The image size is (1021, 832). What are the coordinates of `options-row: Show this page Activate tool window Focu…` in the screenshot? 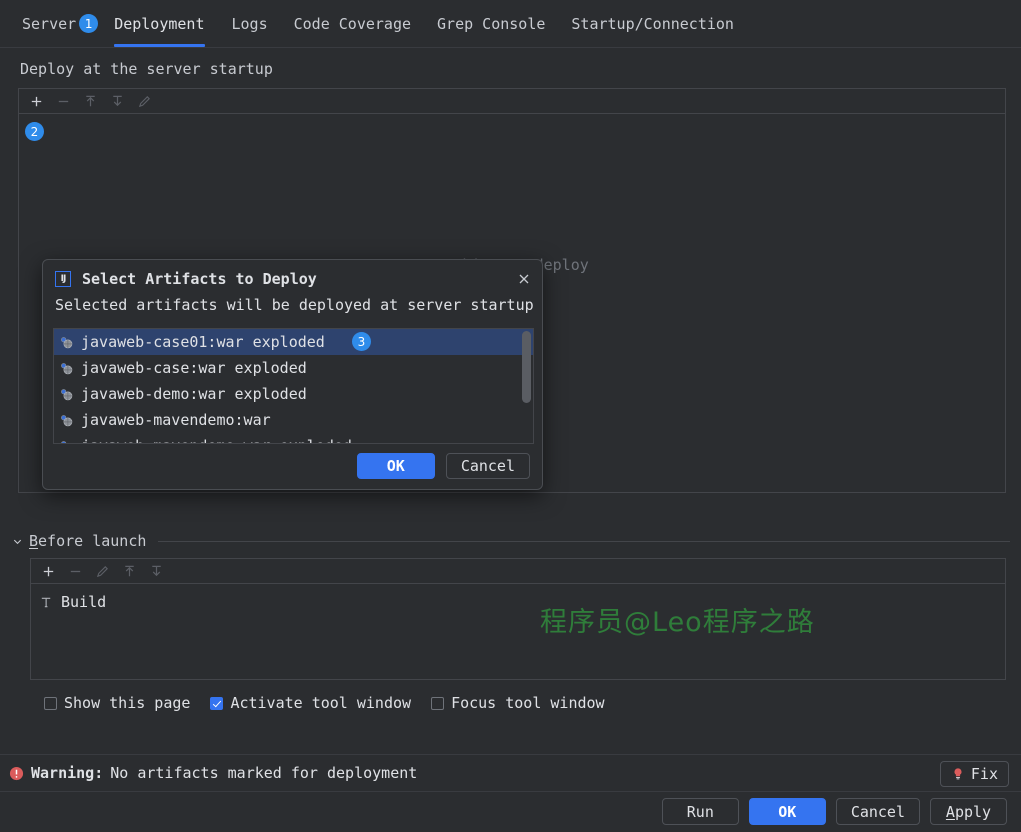 It's located at (324, 703).